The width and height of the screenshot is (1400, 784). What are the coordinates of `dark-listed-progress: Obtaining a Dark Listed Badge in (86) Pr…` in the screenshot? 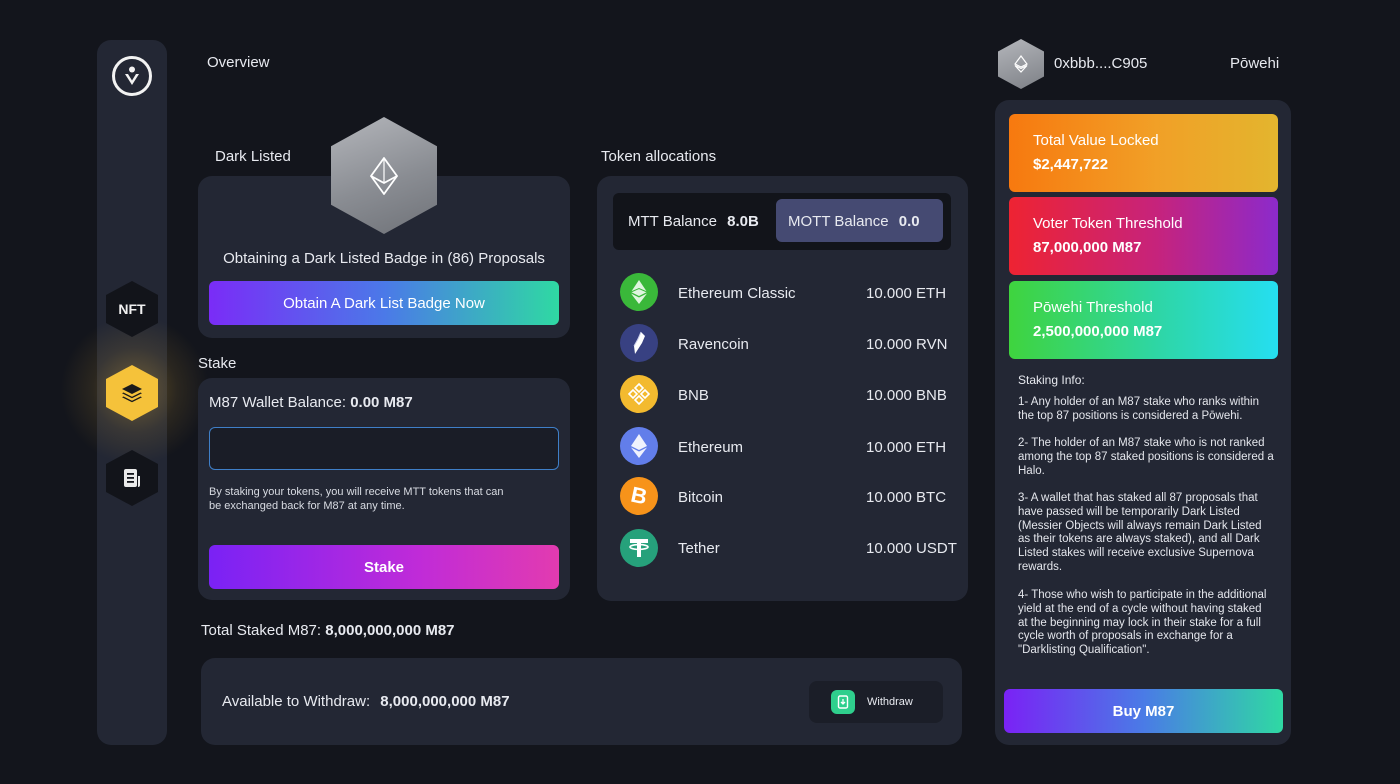 It's located at (384, 258).